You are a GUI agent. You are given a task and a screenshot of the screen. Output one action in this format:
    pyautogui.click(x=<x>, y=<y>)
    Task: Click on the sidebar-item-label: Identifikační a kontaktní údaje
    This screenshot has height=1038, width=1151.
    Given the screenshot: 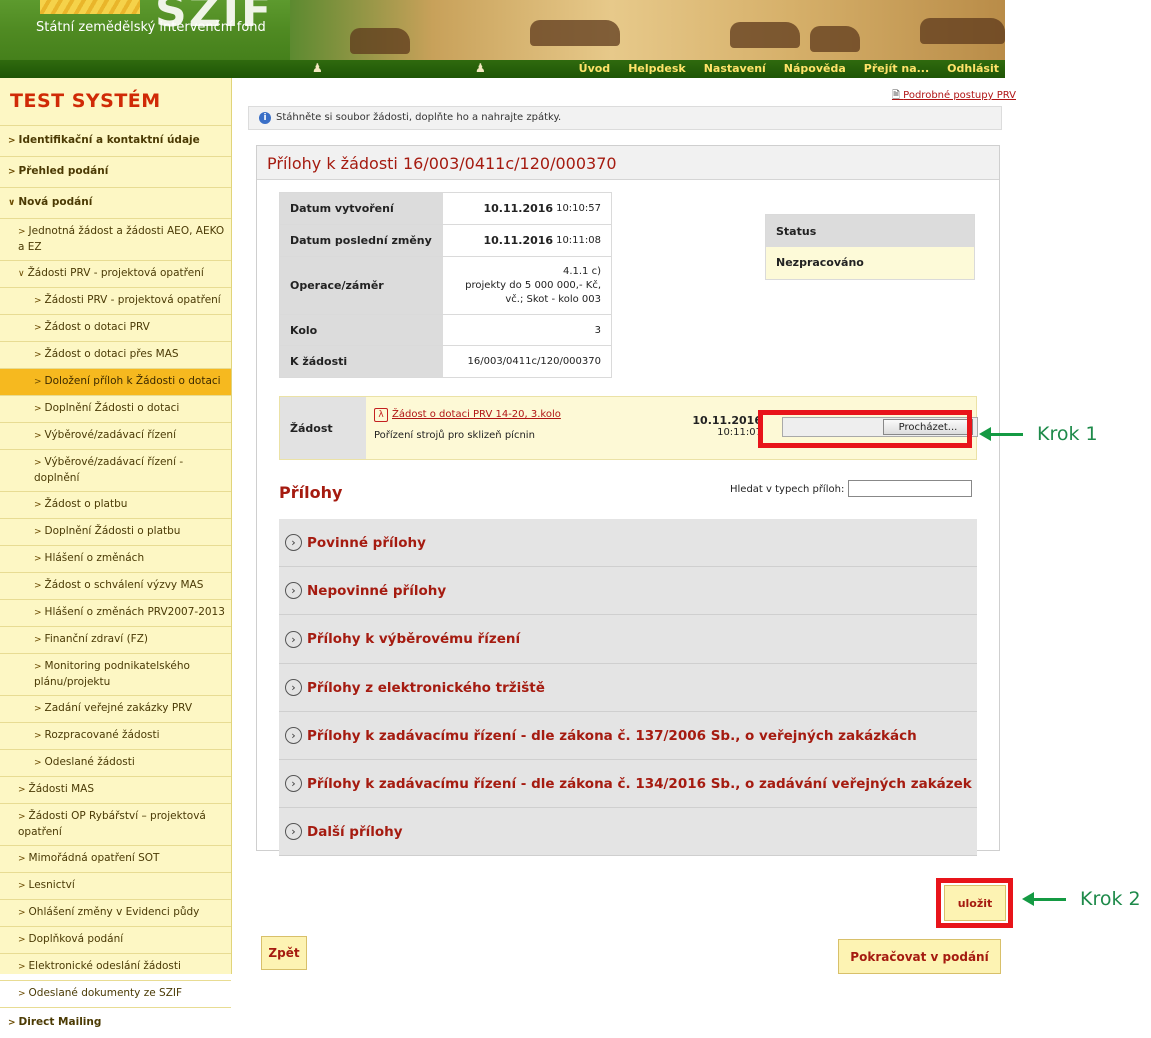 What is the action you would take?
    pyautogui.click(x=109, y=140)
    